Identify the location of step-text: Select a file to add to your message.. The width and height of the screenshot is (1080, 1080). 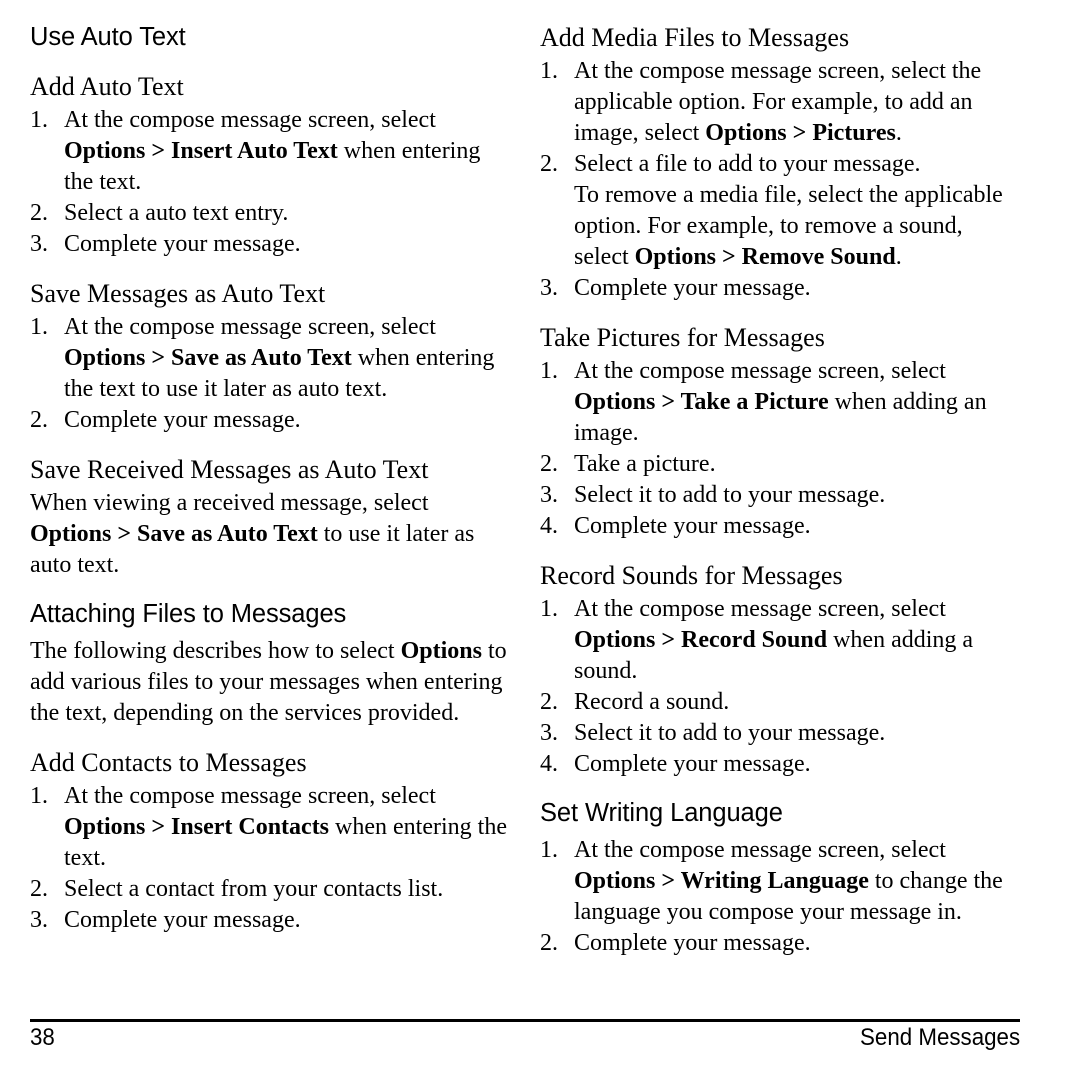
(747, 164).